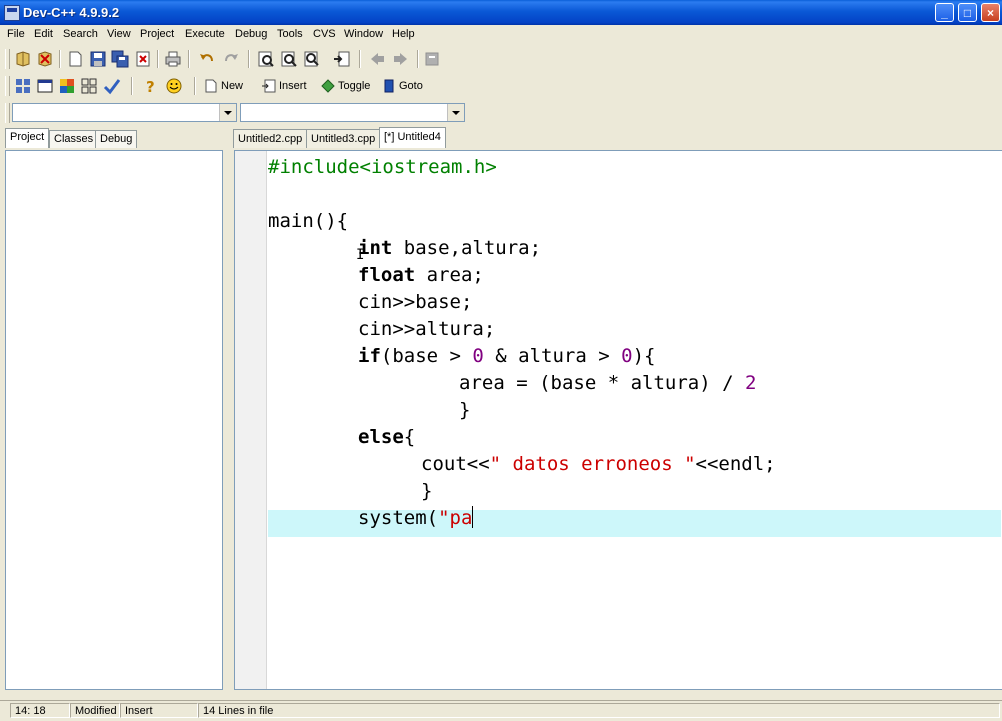 This screenshot has width=1002, height=721. What do you see at coordinates (416, 518) in the screenshot?
I see `code-line: system("pa` at bounding box center [416, 518].